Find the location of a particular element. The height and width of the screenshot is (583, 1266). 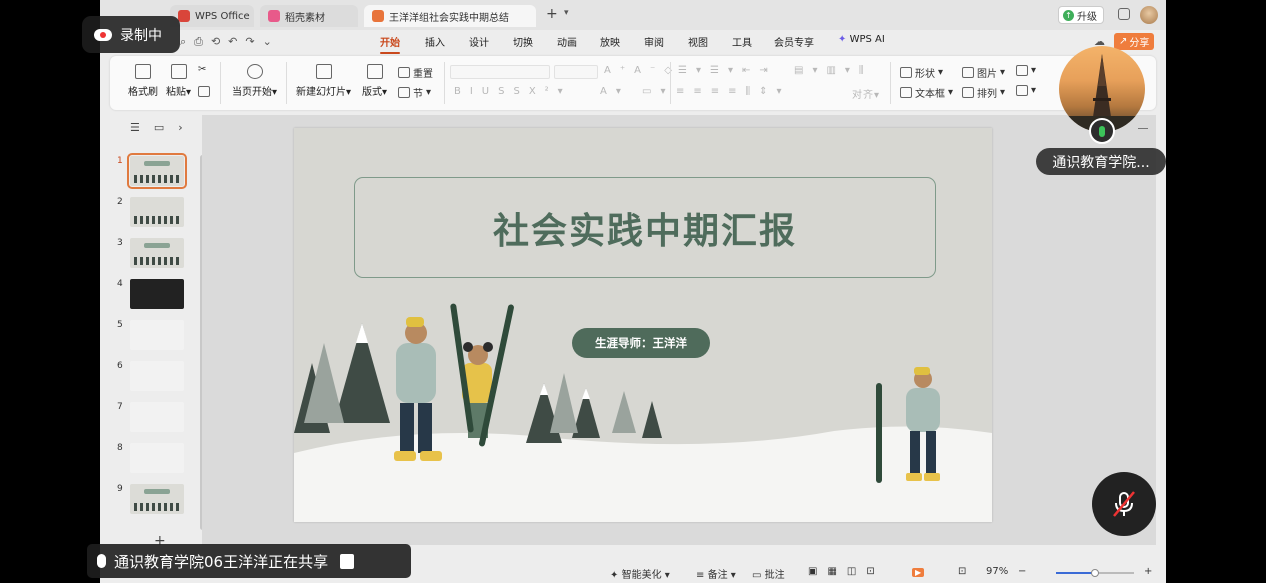

align-icons: ≡≡≡≡⫼⇕▾ is located at coordinates (733, 91).